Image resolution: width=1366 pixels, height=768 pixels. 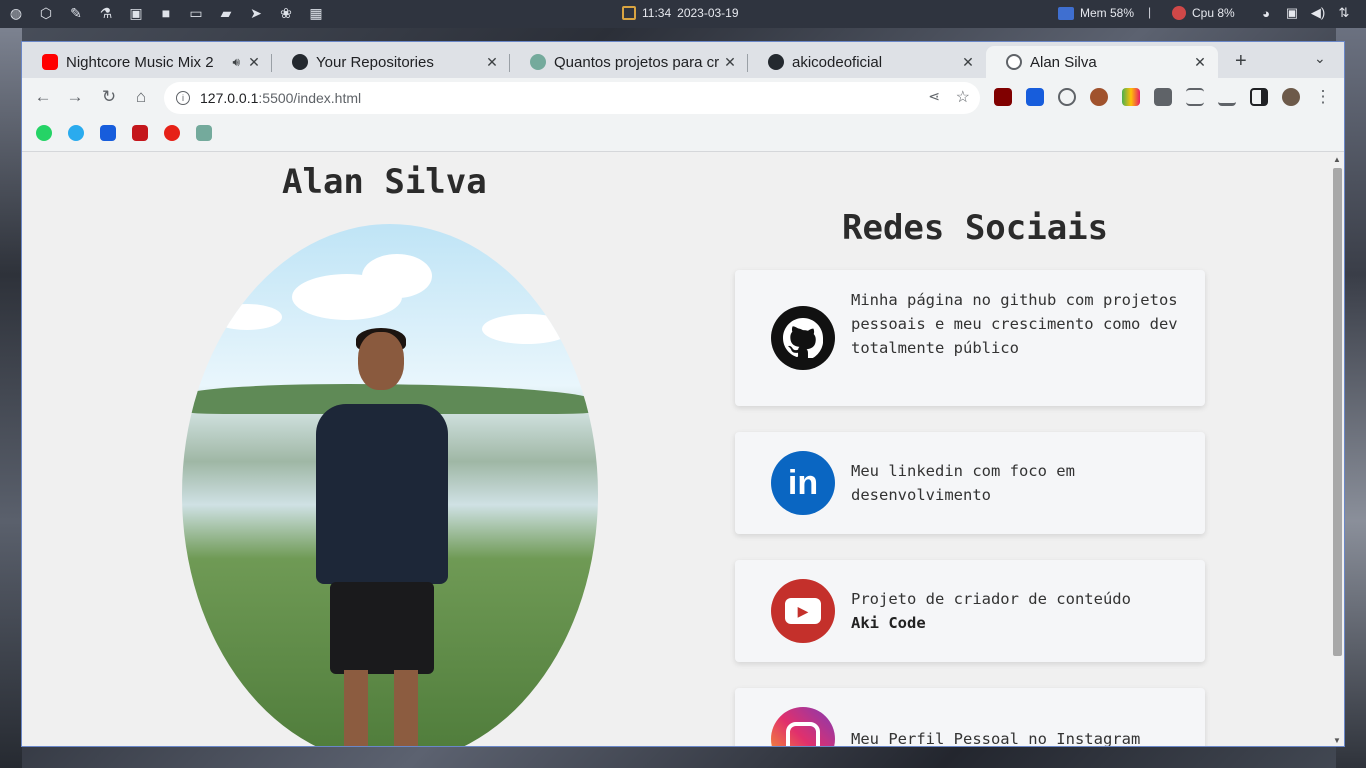 What do you see at coordinates (183, 98) in the screenshot?
I see `info-icon: i` at bounding box center [183, 98].